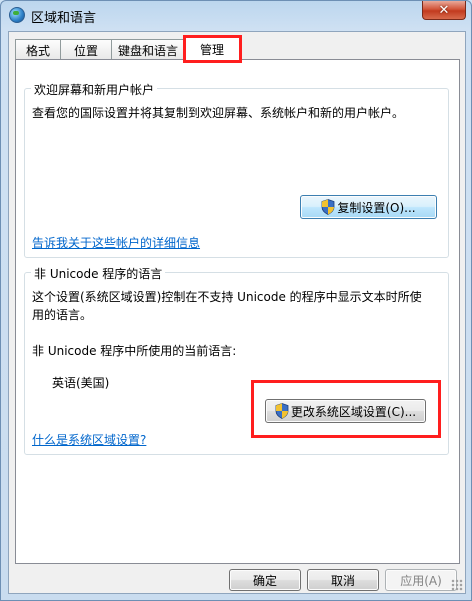 This screenshot has height=601, width=472. I want to click on tab-label: 格式, so click(37, 50).